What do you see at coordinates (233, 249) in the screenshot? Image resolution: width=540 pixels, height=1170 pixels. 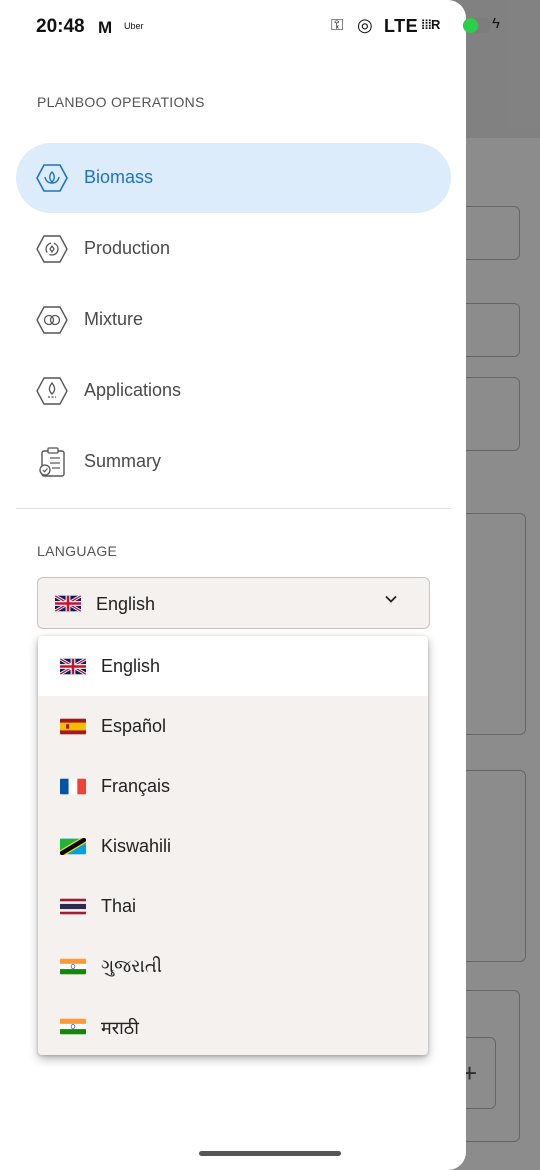 I see `nav-item-production: Production` at bounding box center [233, 249].